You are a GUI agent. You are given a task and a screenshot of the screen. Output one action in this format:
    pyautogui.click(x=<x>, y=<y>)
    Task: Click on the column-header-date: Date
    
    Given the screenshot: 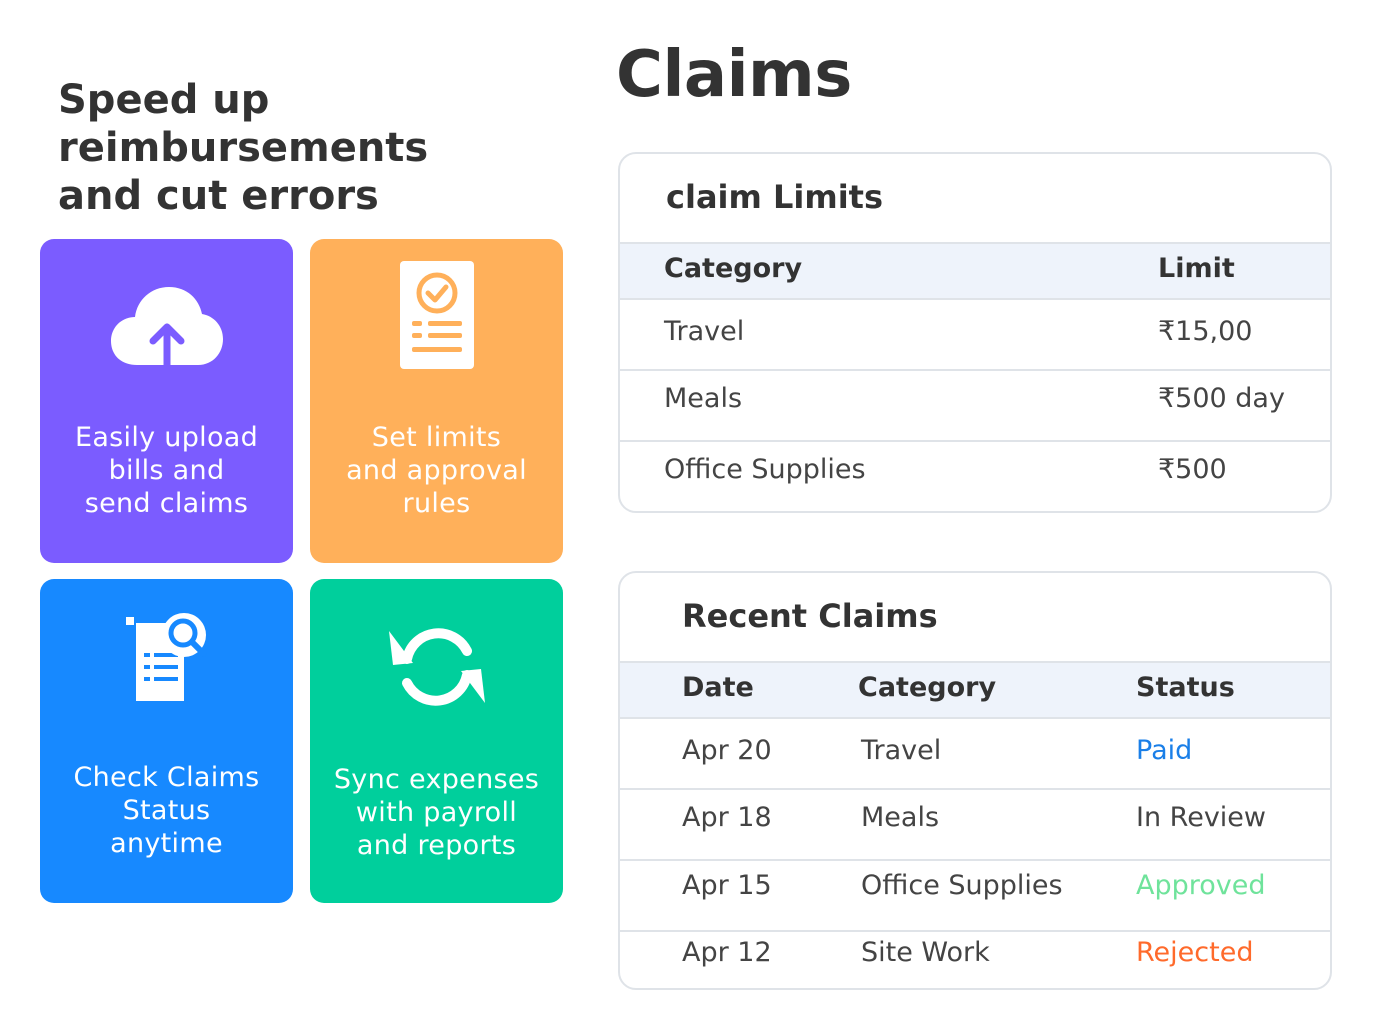 What is the action you would take?
    pyautogui.click(x=718, y=687)
    